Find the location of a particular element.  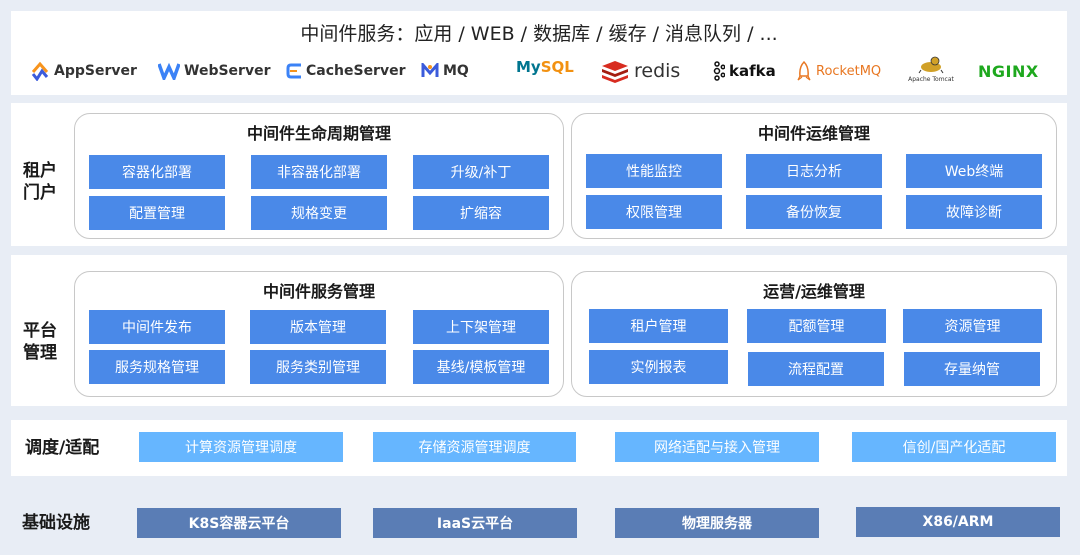

logo-label: redis is located at coordinates (657, 71).